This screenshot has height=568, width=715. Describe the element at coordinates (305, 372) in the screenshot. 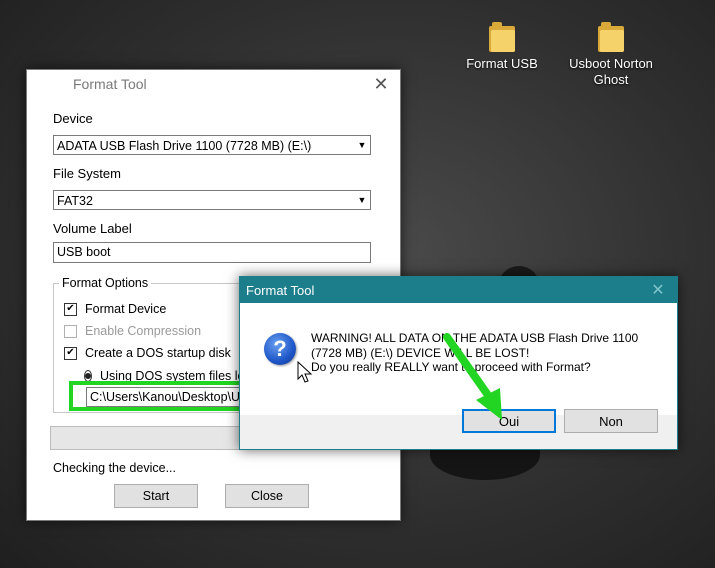

I see `mouse-cursor-icon` at that location.